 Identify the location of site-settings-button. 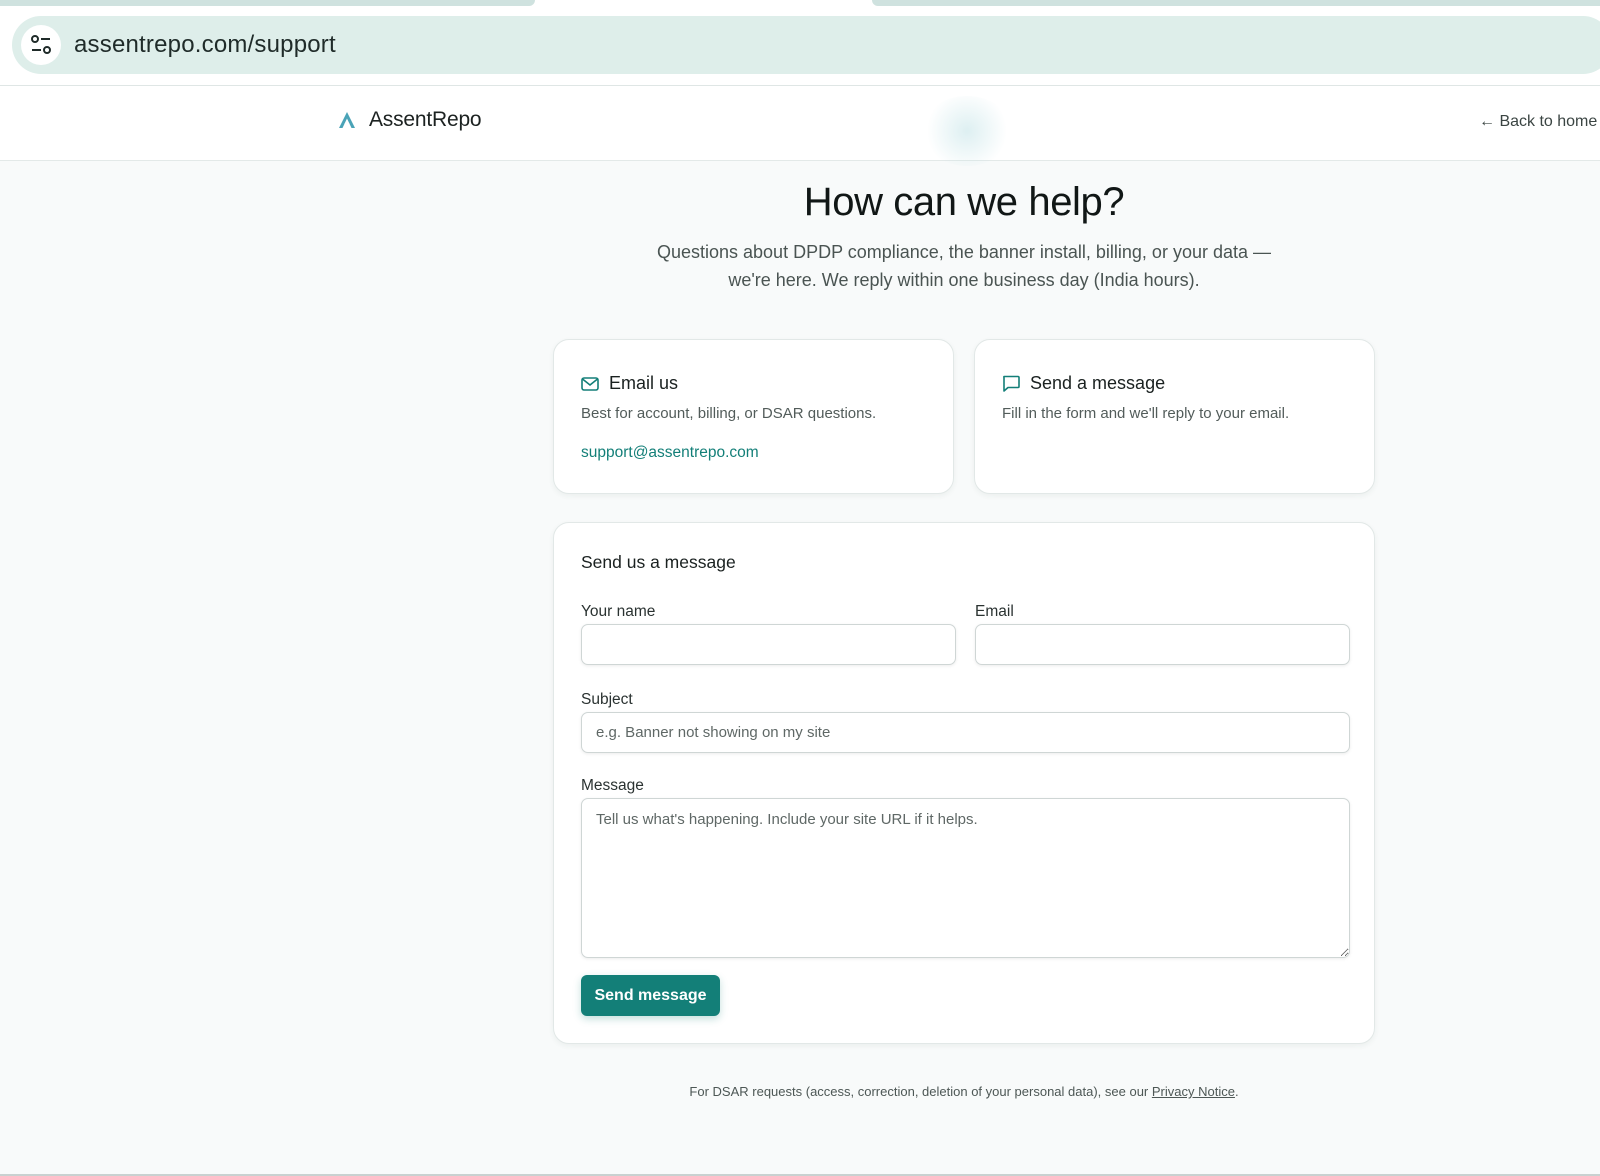
(41, 45).